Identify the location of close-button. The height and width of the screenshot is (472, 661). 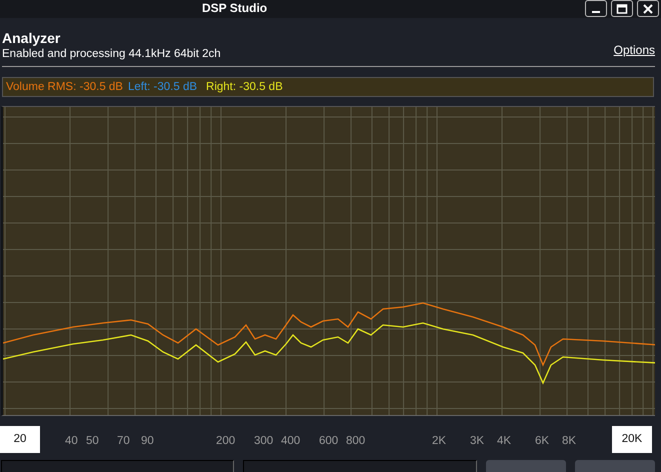
(648, 8).